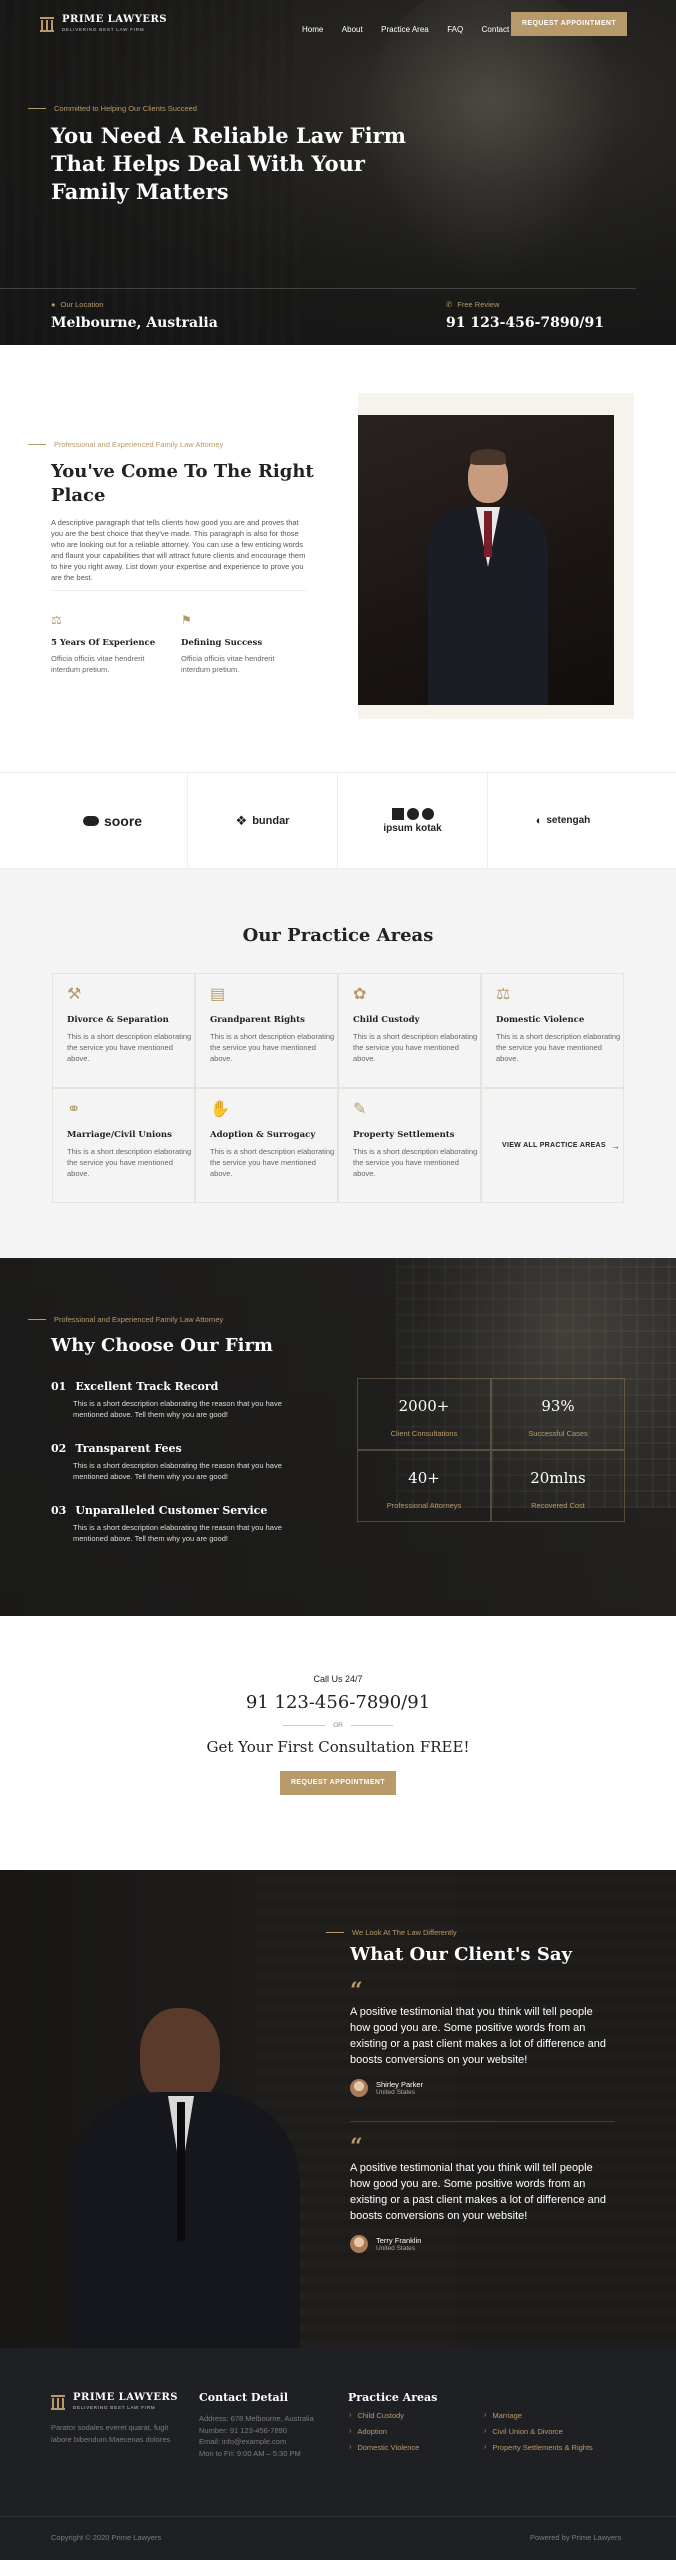 This screenshot has height=2560, width=676. Describe the element at coordinates (539, 820) in the screenshot. I see `setengah-mark-icon: ◐` at that location.